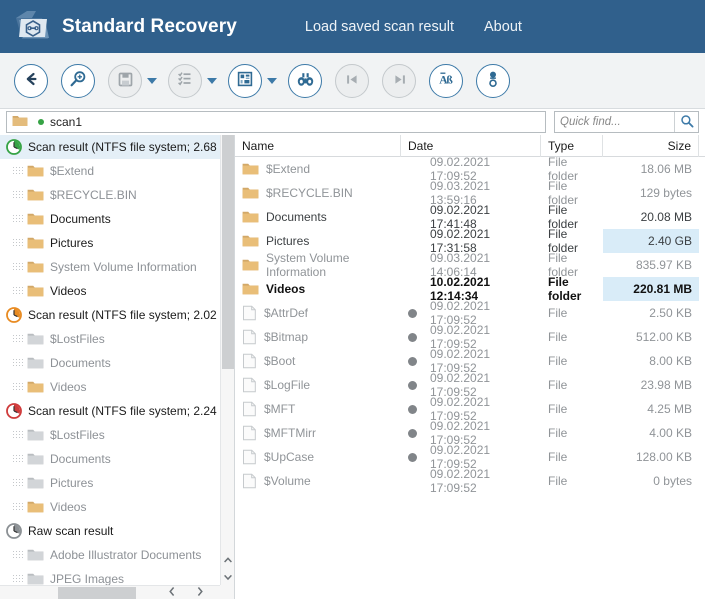  I want to click on table-row: $UpCase 09.02.2021 17:09:52 File 128.00 KB, so click(470, 457).